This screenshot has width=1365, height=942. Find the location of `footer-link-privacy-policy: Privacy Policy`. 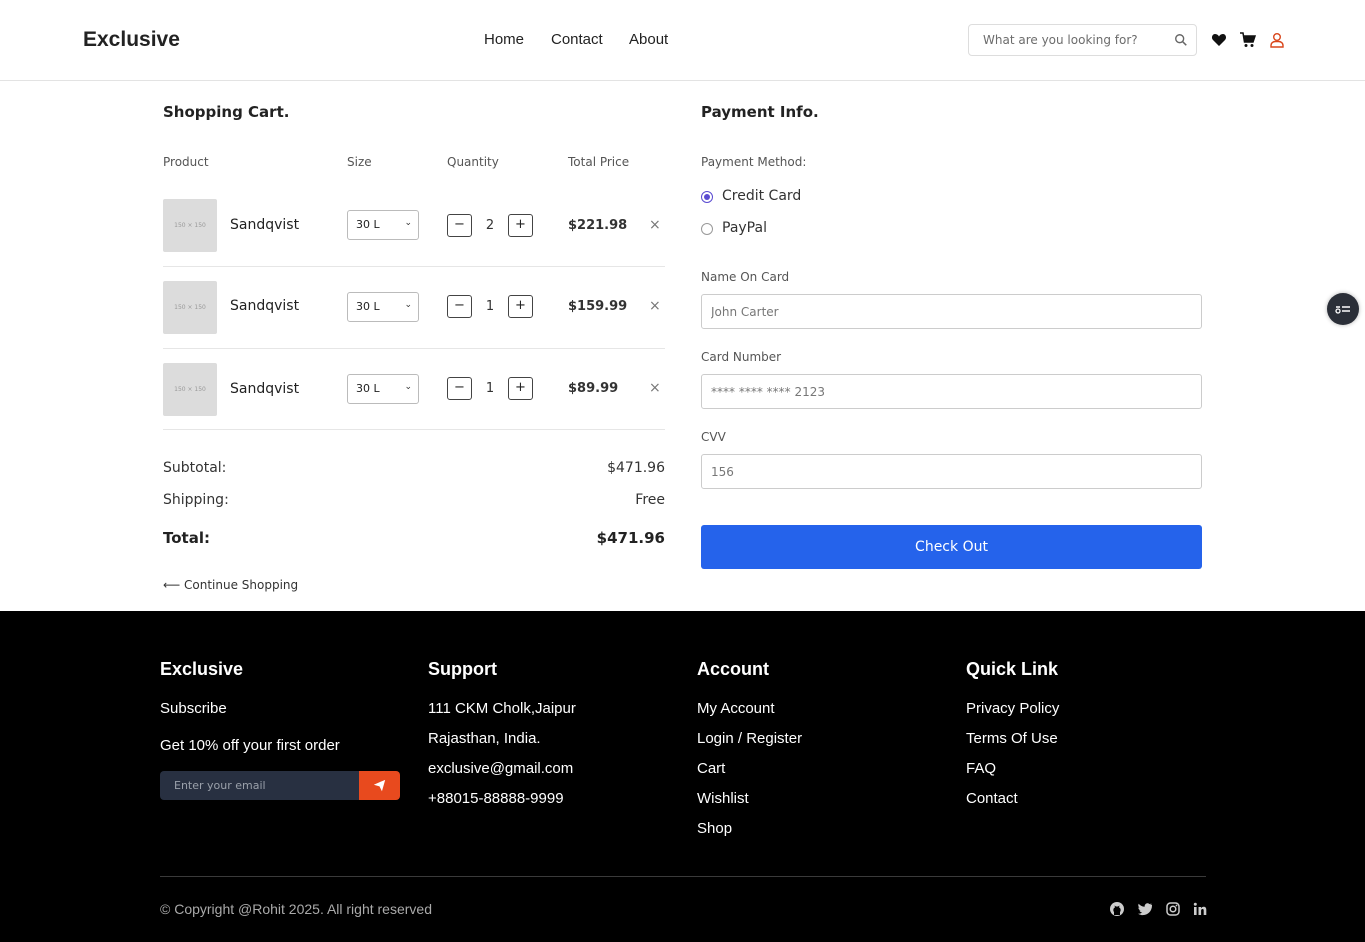

footer-link-privacy-policy: Privacy Policy is located at coordinates (1012, 708).